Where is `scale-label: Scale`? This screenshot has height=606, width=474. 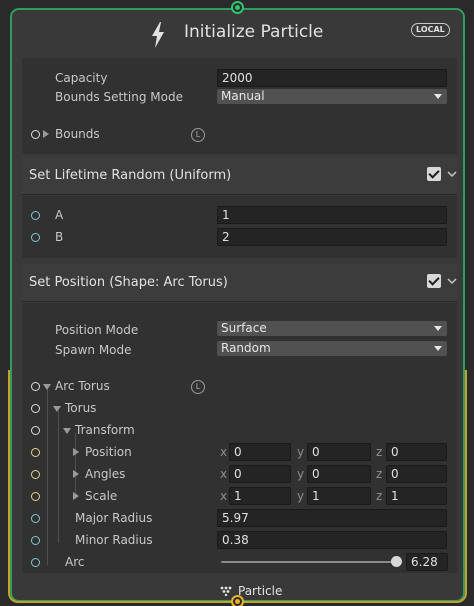
scale-label: Scale is located at coordinates (101, 496).